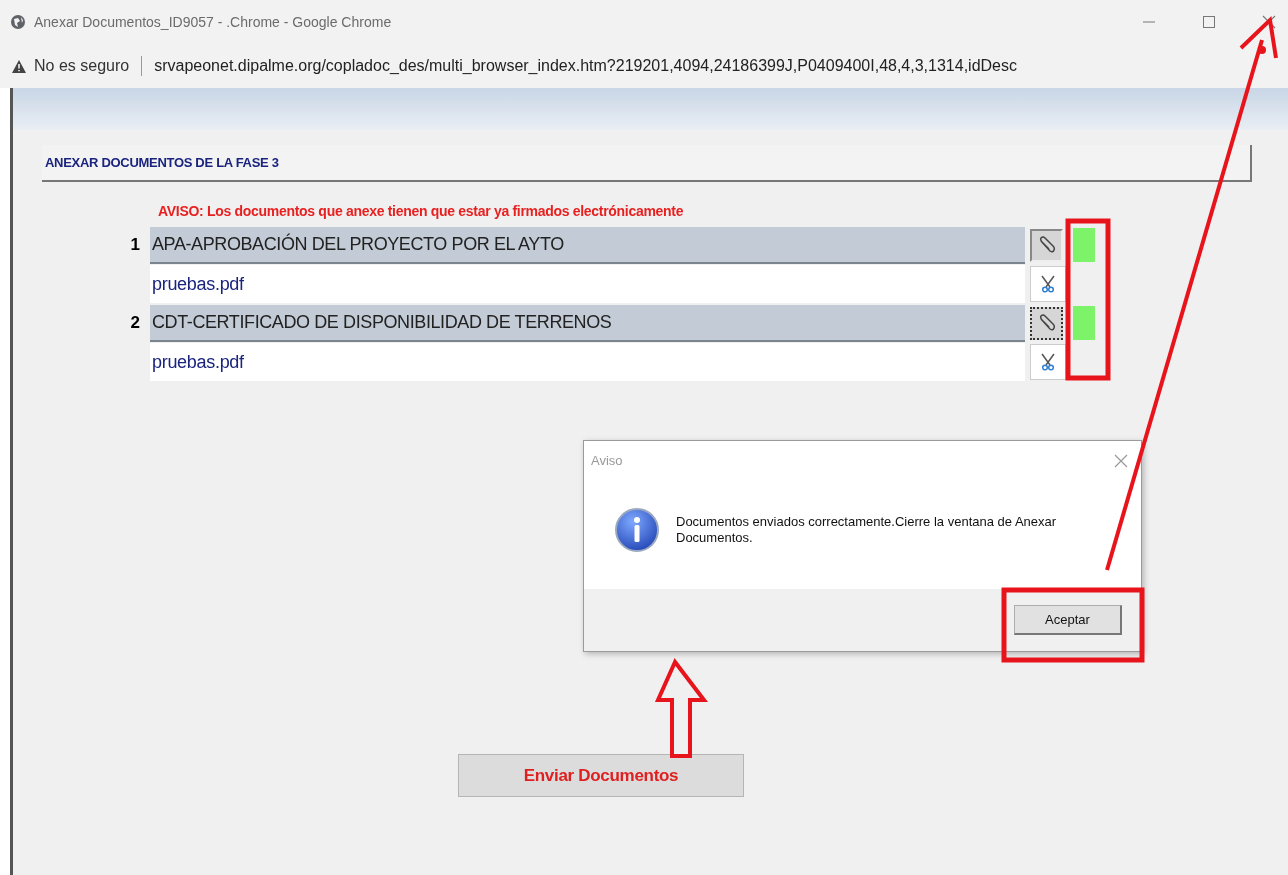  Describe the element at coordinates (19, 66) in the screenshot. I see `warning-icon` at that location.